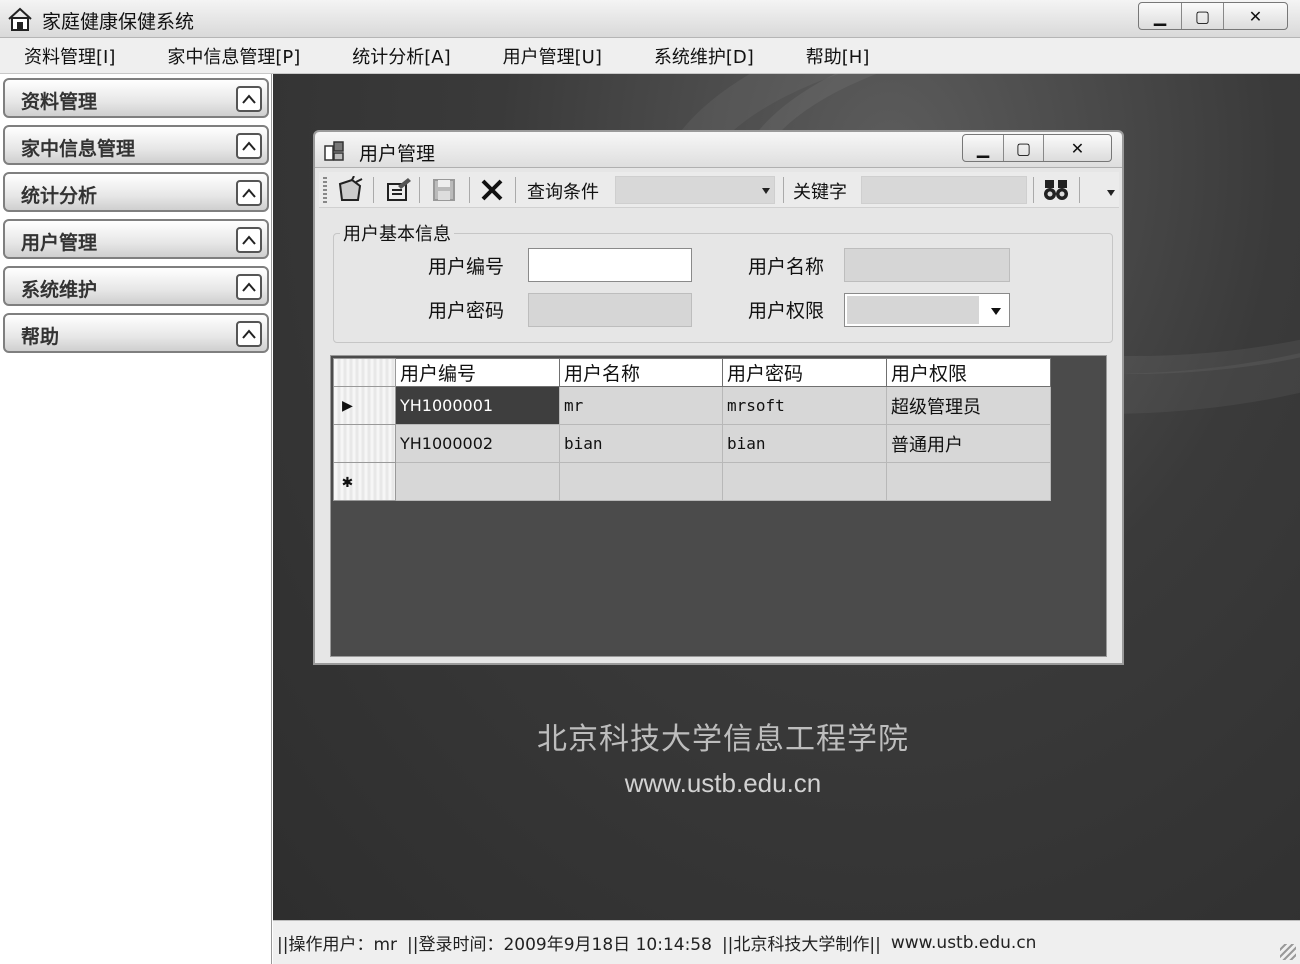 Image resolution: width=1300 pixels, height=964 pixels. What do you see at coordinates (723, 739) in the screenshot?
I see `school-name: 北京科技大学信息工程学院` at bounding box center [723, 739].